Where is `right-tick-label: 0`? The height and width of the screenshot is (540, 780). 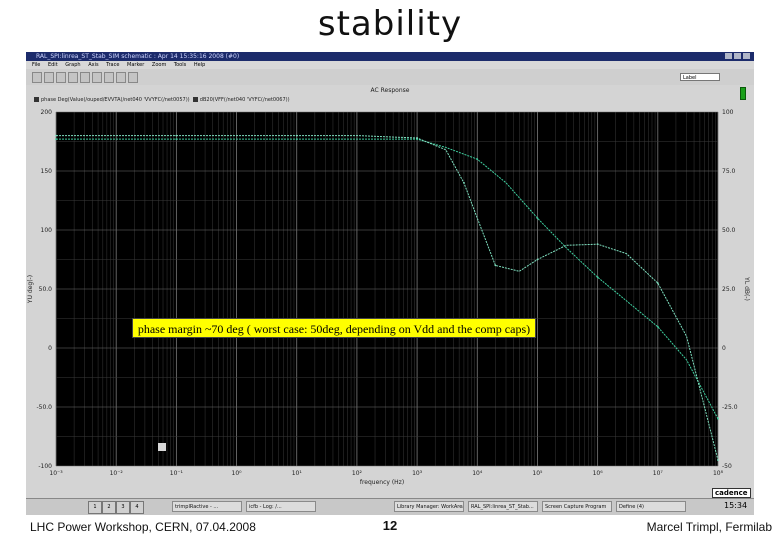 right-tick-label: 0 is located at coordinates (724, 348).